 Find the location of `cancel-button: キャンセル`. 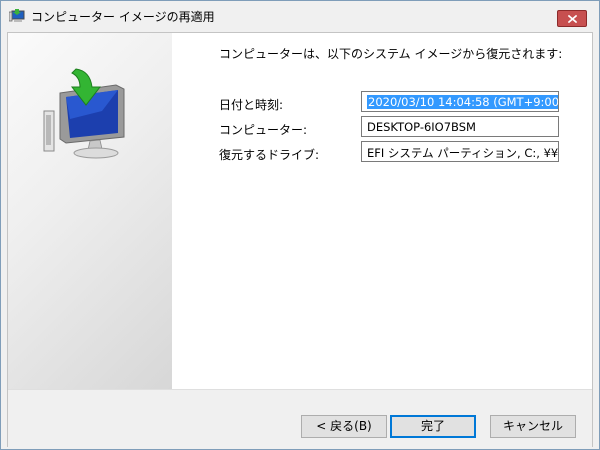

cancel-button: キャンセル is located at coordinates (533, 426).